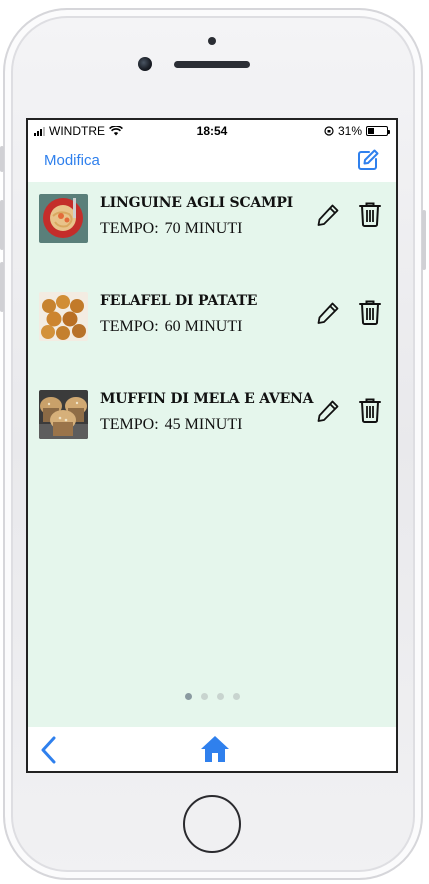  Describe the element at coordinates (2, 225) in the screenshot. I see `device-volume-up` at that location.